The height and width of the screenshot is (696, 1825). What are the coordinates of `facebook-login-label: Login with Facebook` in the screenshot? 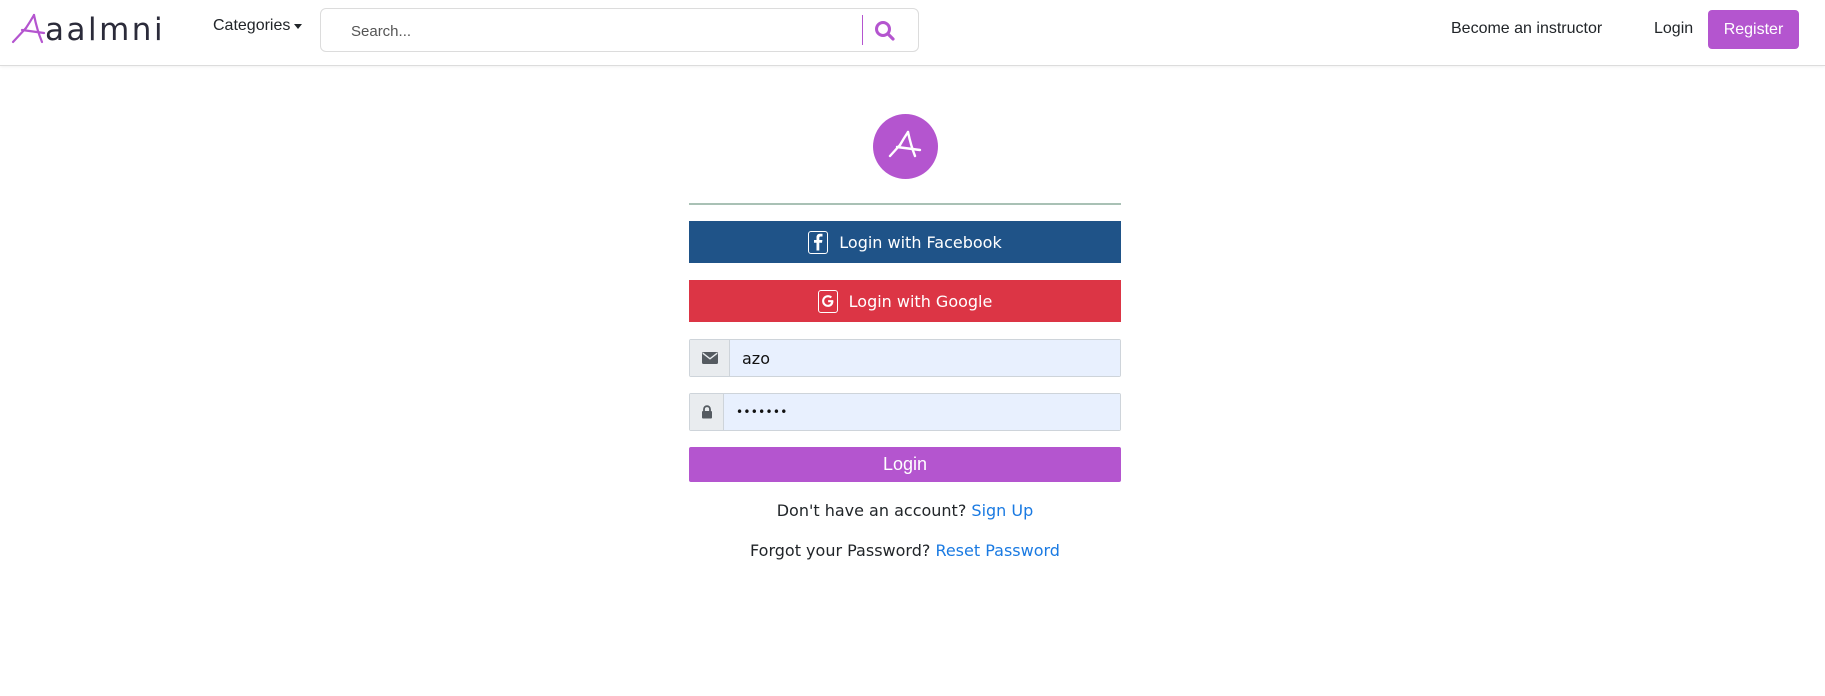 It's located at (920, 242).